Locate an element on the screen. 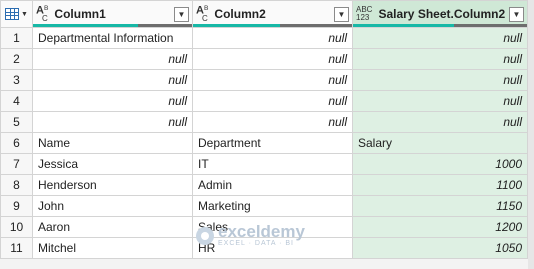 Image resolution: width=534 pixels, height=269 pixels. table-cell: Henderson is located at coordinates (112, 185).